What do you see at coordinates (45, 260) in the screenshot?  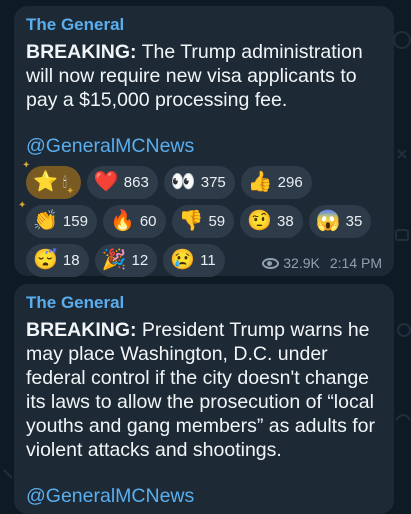 I see `sleeping-icon: 😴` at bounding box center [45, 260].